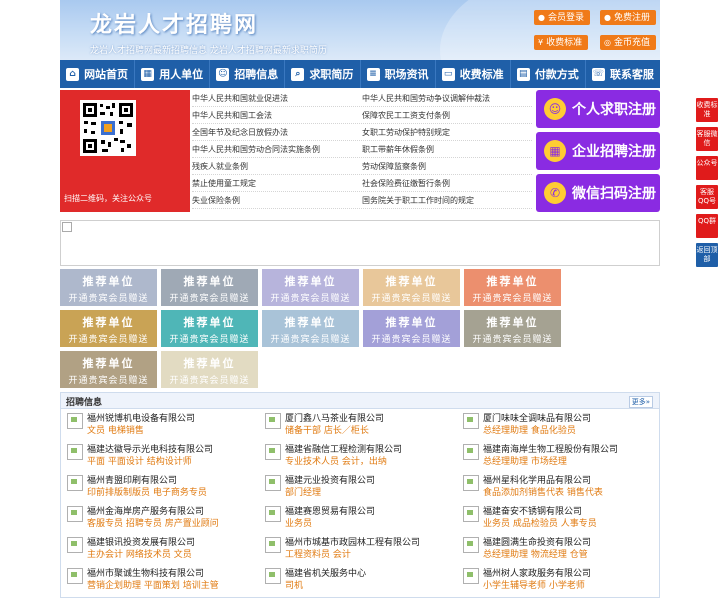  I want to click on law-link: 中华人民共和国就业促进法, so click(277, 98).